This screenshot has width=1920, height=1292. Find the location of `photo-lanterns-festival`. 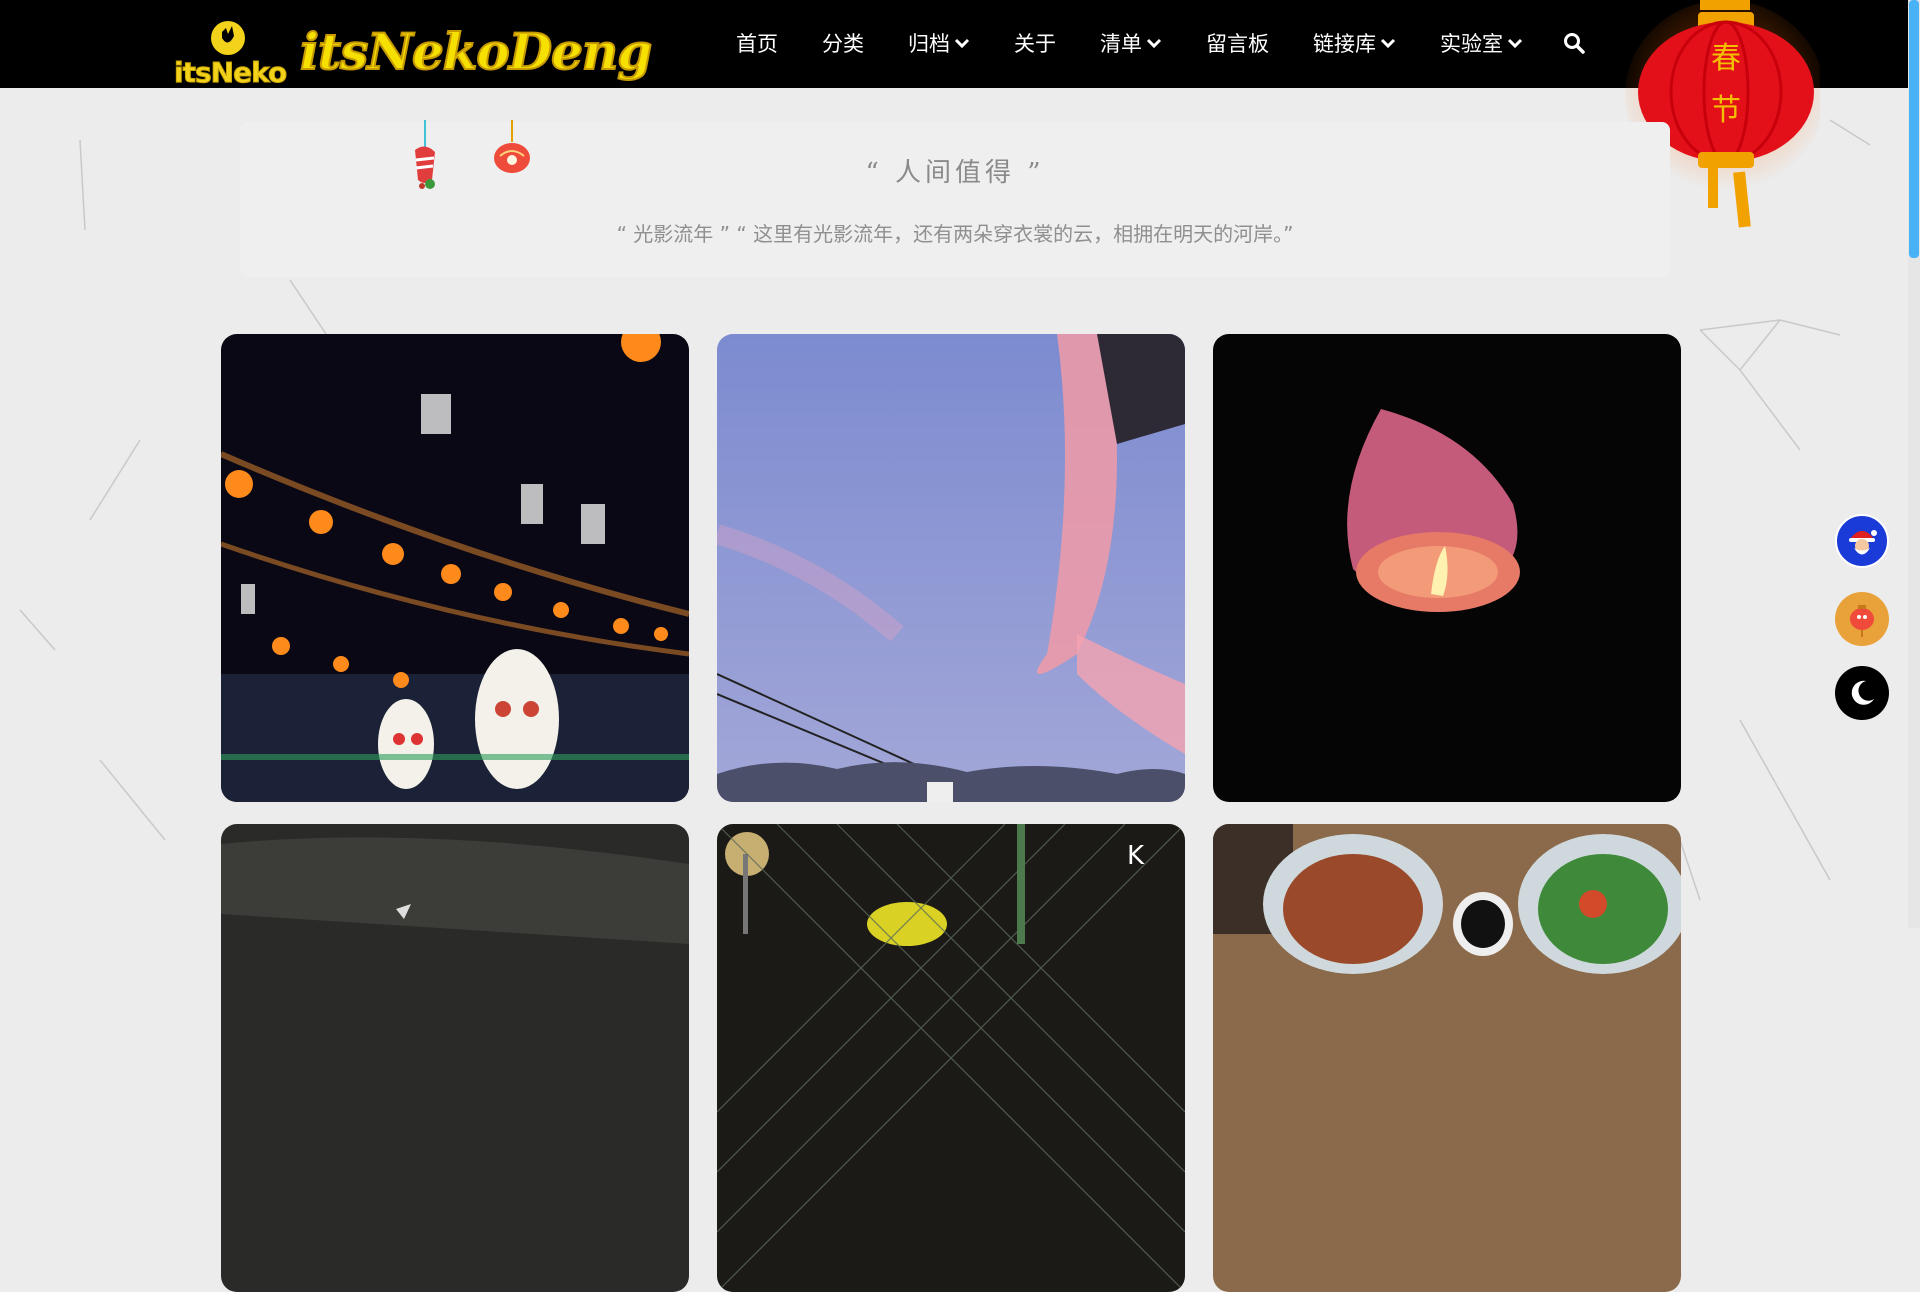

photo-lanterns-festival is located at coordinates (455, 568).